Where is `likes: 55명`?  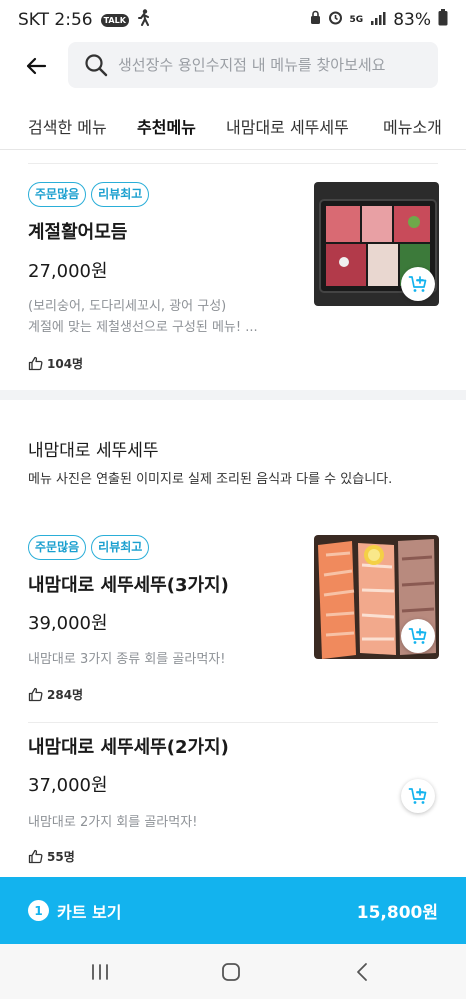
likes: 55명 is located at coordinates (51, 856).